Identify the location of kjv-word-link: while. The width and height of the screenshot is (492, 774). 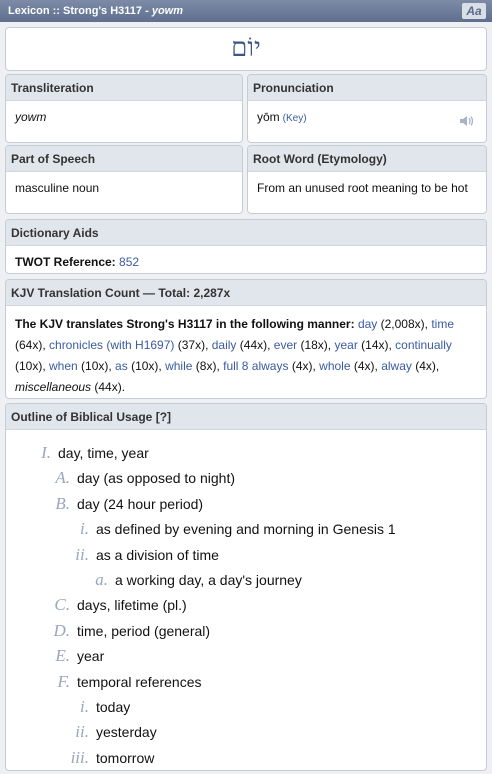
(178, 366).